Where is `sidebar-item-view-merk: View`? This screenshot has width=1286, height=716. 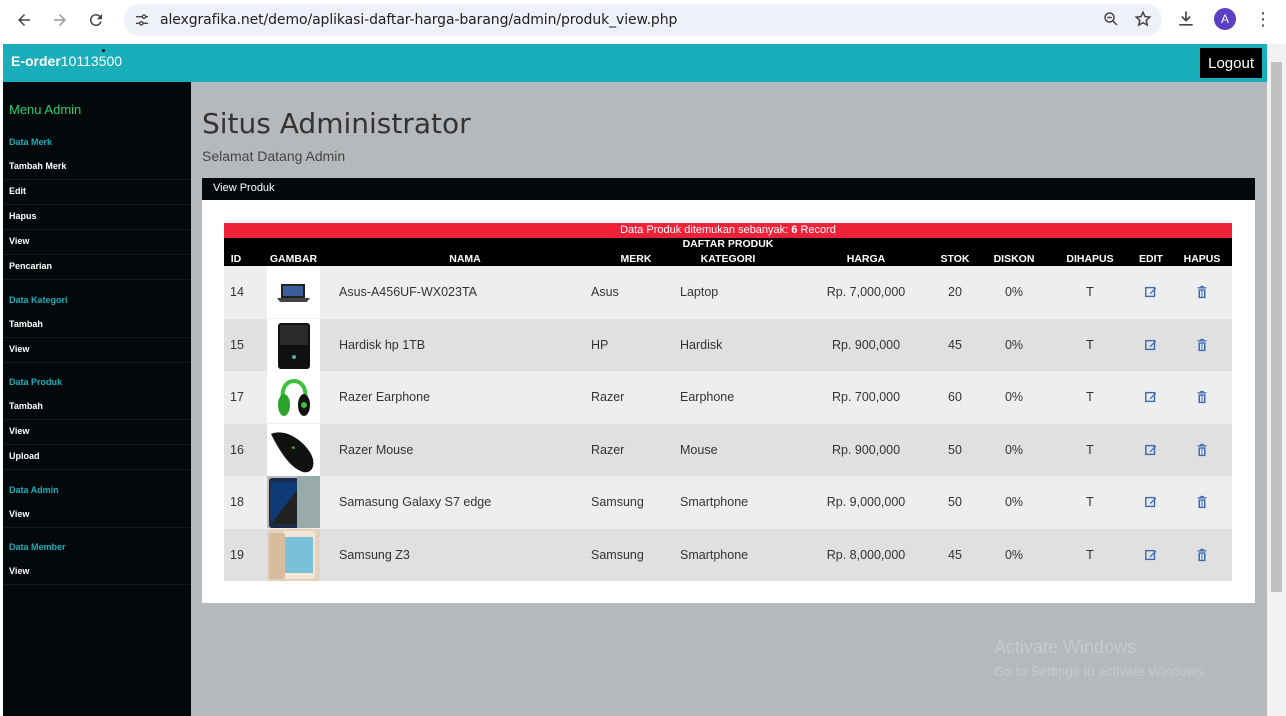
sidebar-item-view-merk: View is located at coordinates (97, 242).